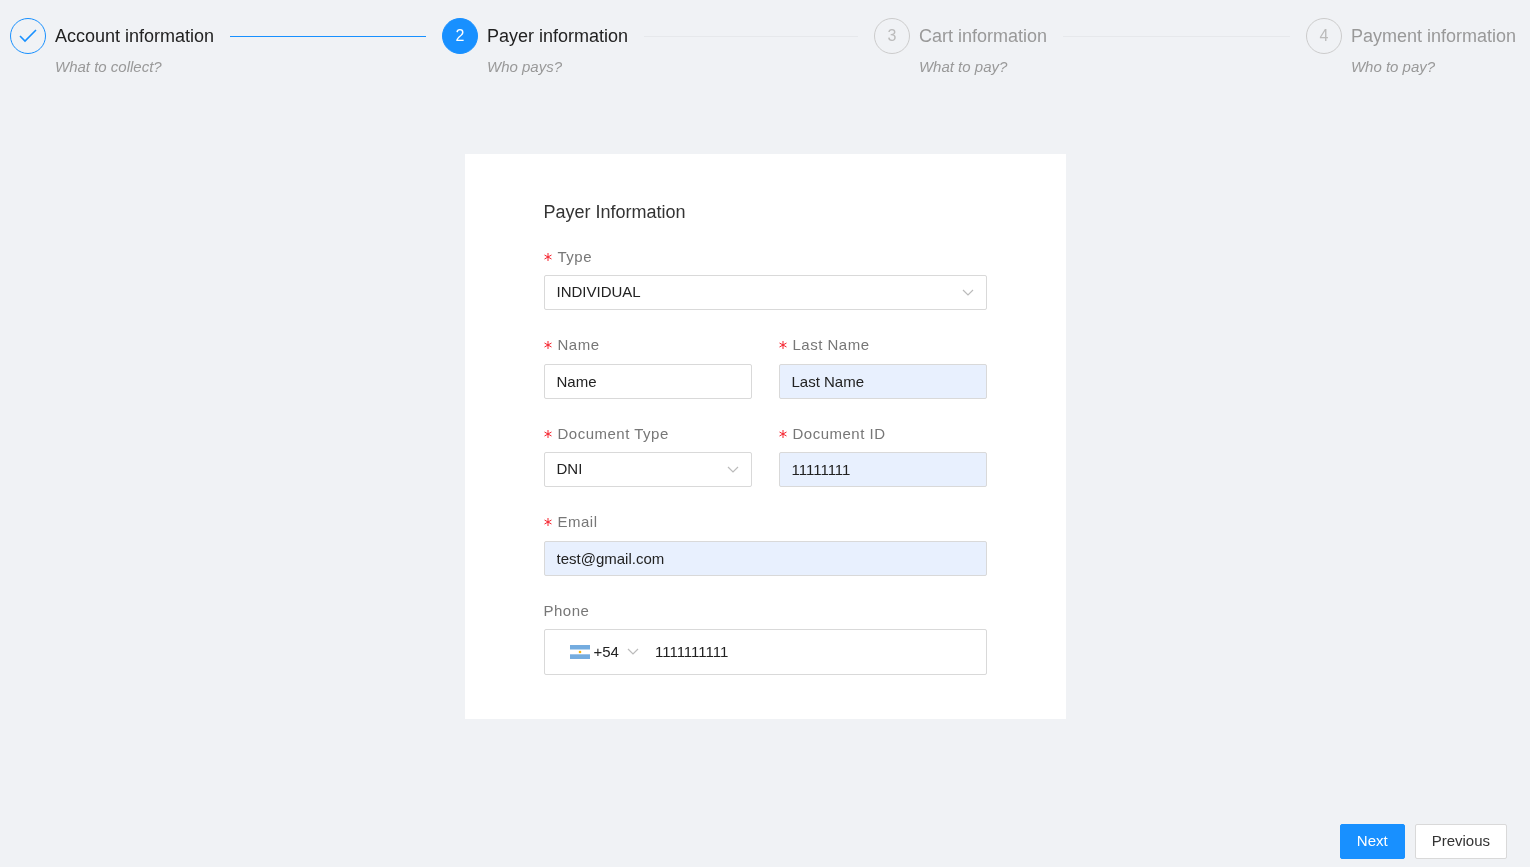 This screenshot has width=1530, height=867. What do you see at coordinates (882, 381) in the screenshot?
I see `input-field: Last Name` at bounding box center [882, 381].